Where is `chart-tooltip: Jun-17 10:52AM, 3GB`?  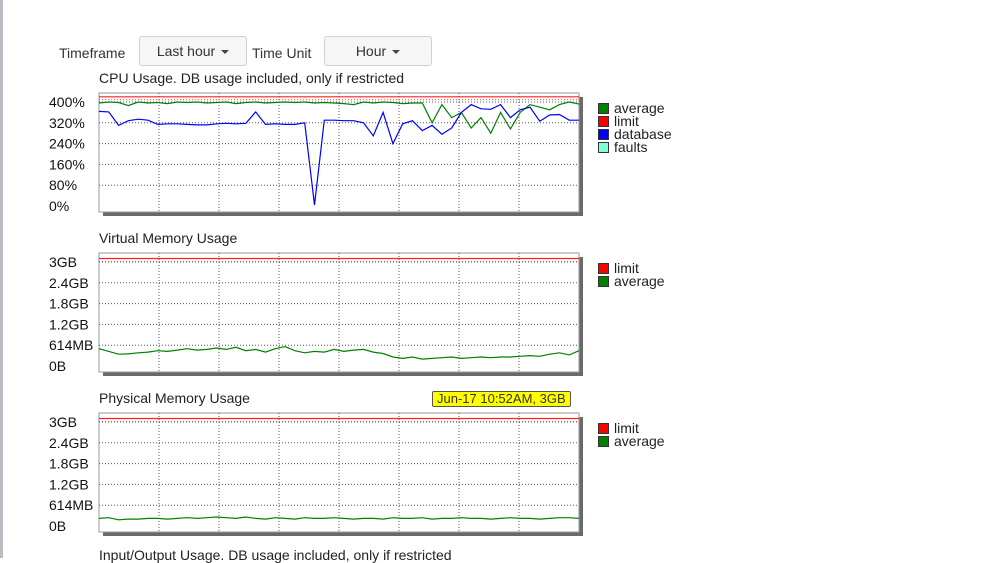 chart-tooltip: Jun-17 10:52AM, 3GB is located at coordinates (501, 399).